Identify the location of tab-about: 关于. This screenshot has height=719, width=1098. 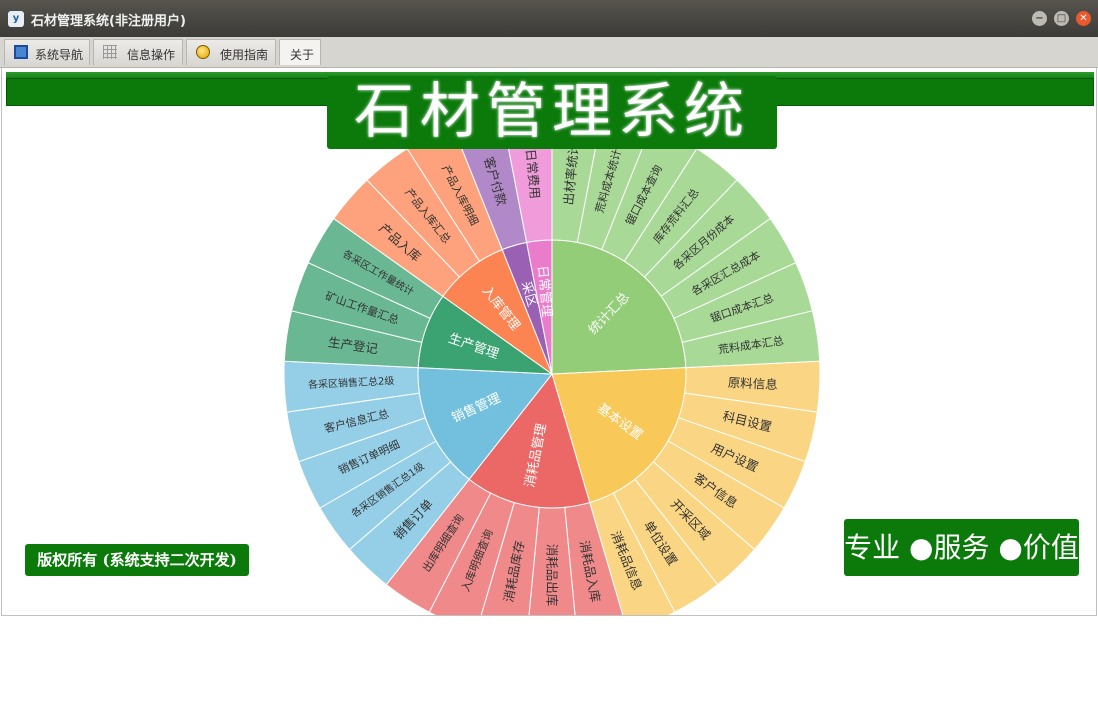
(300, 52).